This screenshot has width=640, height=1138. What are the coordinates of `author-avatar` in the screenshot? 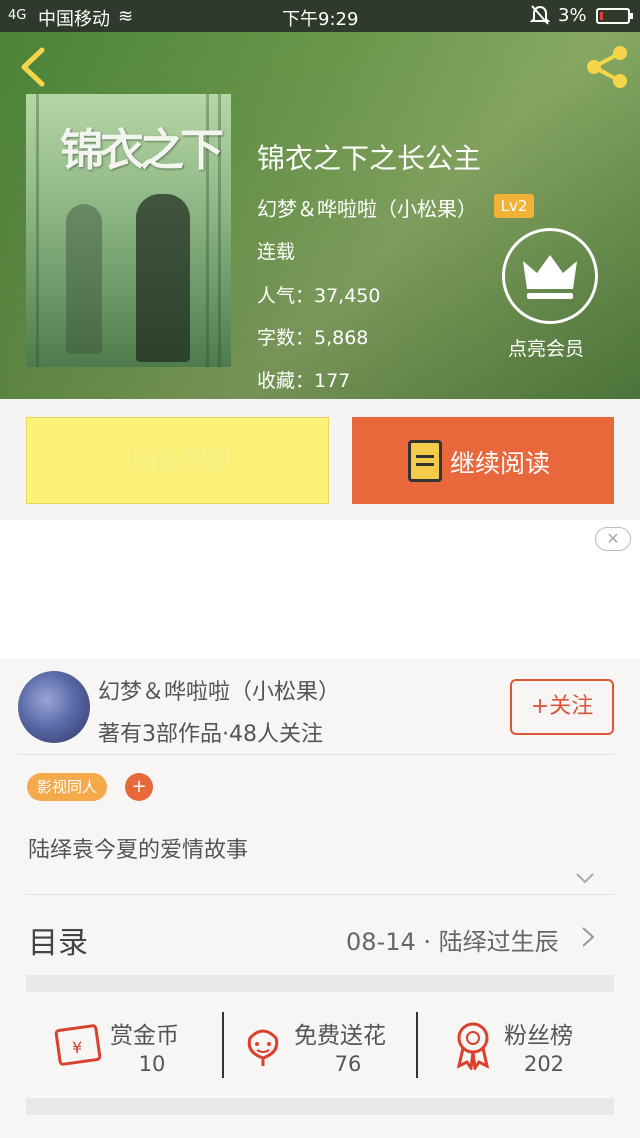 It's located at (54, 707).